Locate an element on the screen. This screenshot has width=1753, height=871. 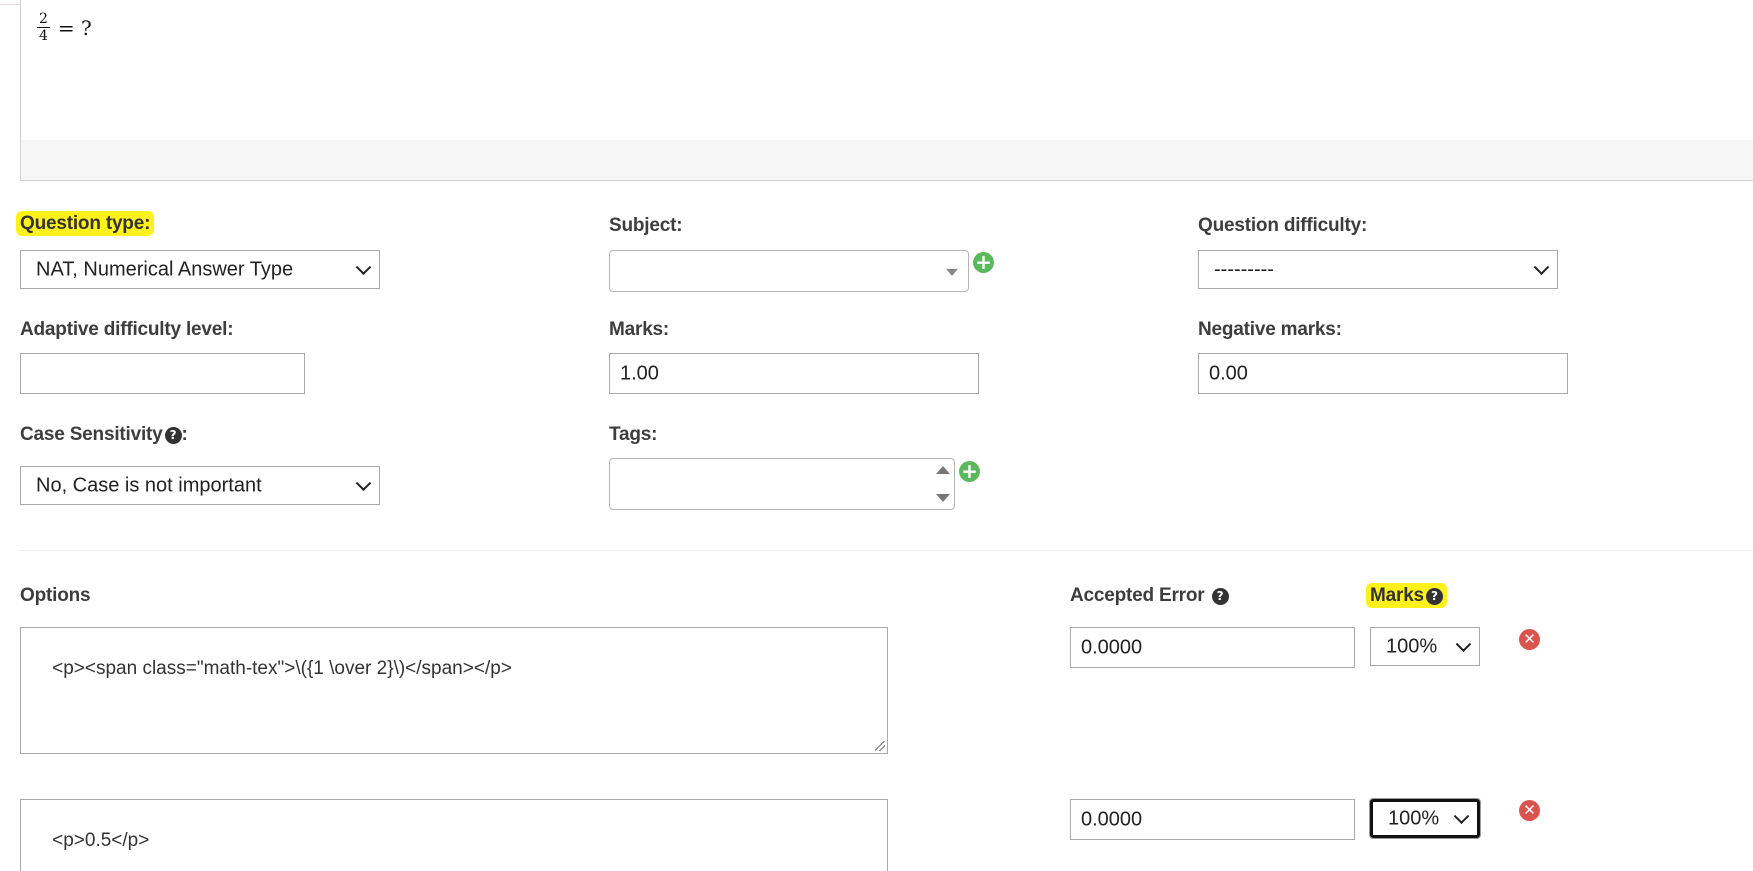
marks-header-highlight: Marks? is located at coordinates (1406, 595).